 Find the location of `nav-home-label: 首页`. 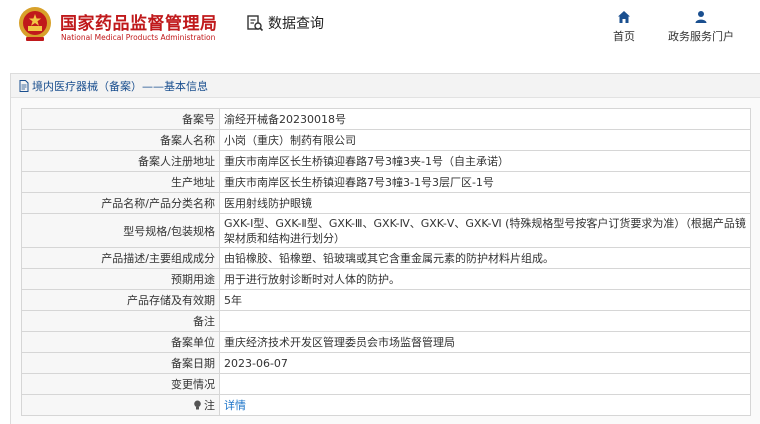

nav-home-label: 首页 is located at coordinates (624, 36).